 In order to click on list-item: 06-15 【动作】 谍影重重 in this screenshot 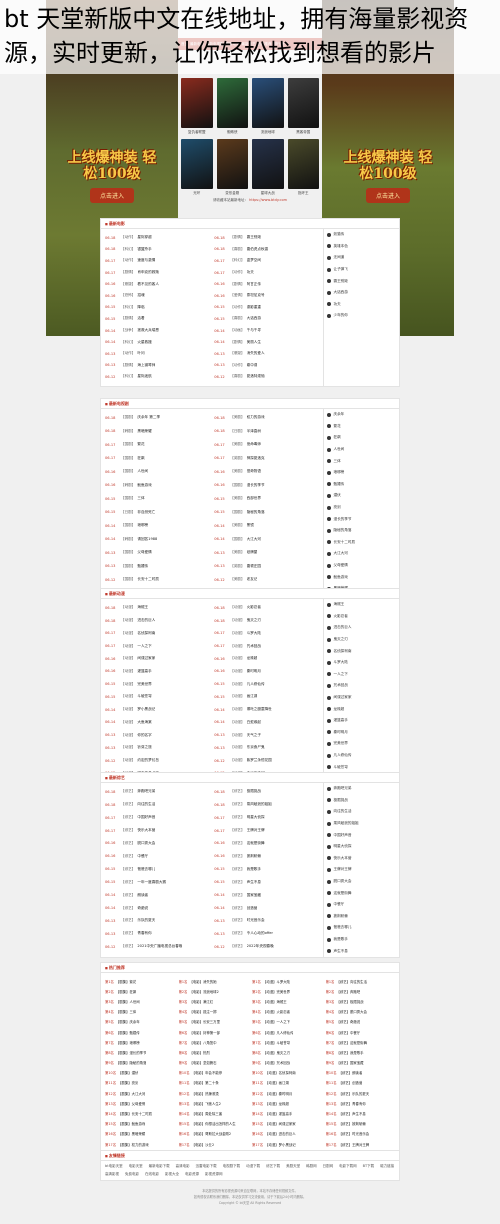, I will do `click(266, 308)`.